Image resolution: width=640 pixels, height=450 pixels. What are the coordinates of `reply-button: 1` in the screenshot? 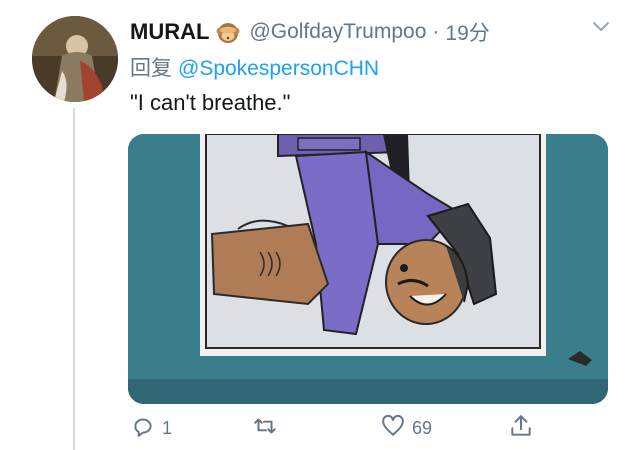 It's located at (151, 428).